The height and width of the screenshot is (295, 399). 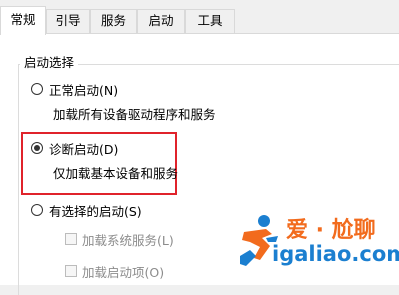 I want to click on watermark-text-cn: 爱 · 尬聊, so click(x=331, y=230).